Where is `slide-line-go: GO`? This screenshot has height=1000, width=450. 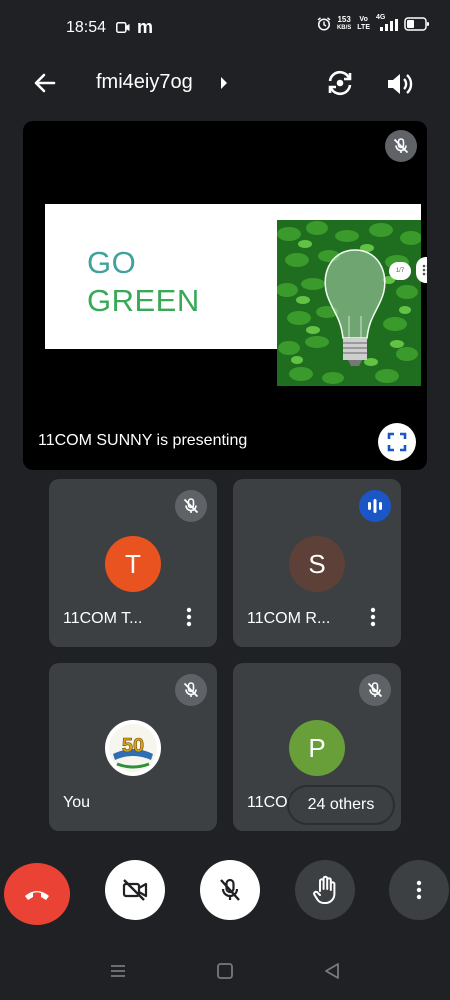 slide-line-go: GO is located at coordinates (112, 262).